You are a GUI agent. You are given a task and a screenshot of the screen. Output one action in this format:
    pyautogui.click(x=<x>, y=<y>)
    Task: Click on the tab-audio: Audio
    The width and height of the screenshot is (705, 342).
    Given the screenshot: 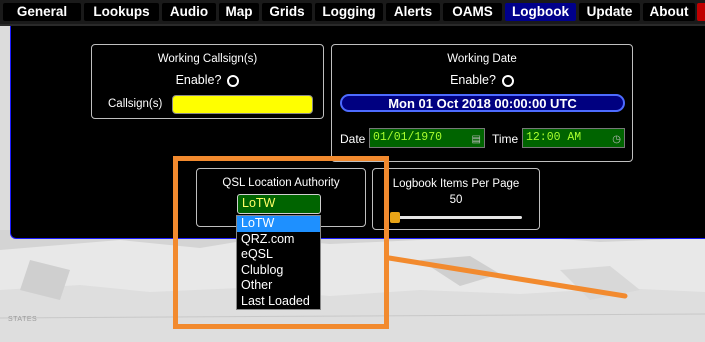 What is the action you would take?
    pyautogui.click(x=189, y=12)
    